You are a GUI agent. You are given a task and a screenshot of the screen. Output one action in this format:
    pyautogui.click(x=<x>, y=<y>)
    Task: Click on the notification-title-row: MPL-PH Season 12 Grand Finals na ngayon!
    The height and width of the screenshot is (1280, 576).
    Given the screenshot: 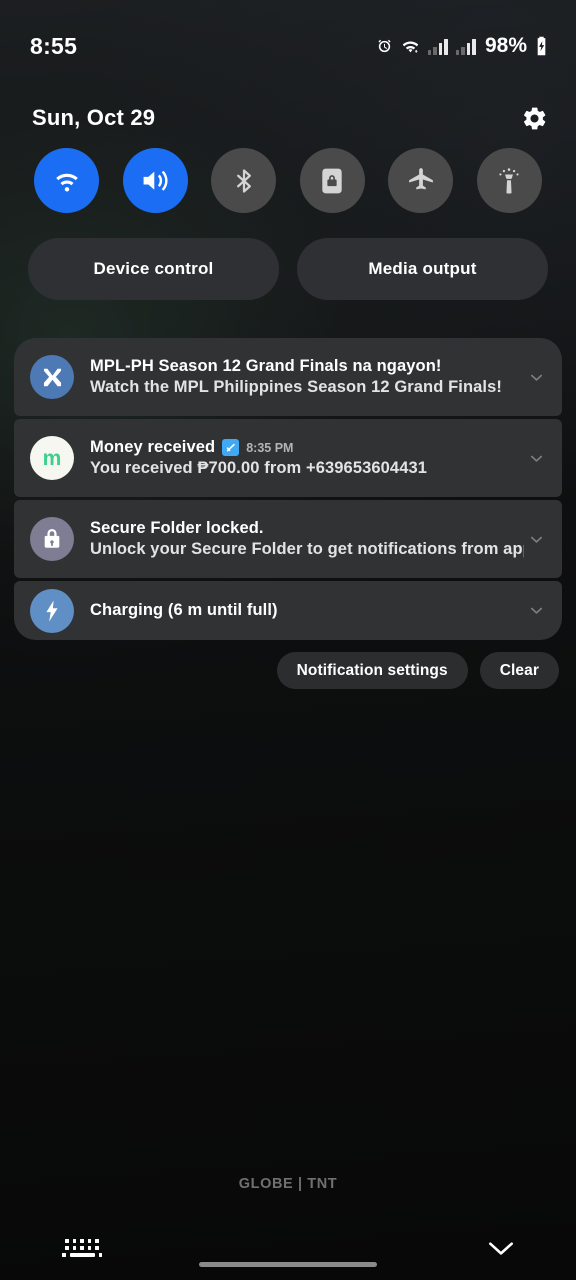 What is the action you would take?
    pyautogui.click(x=307, y=366)
    